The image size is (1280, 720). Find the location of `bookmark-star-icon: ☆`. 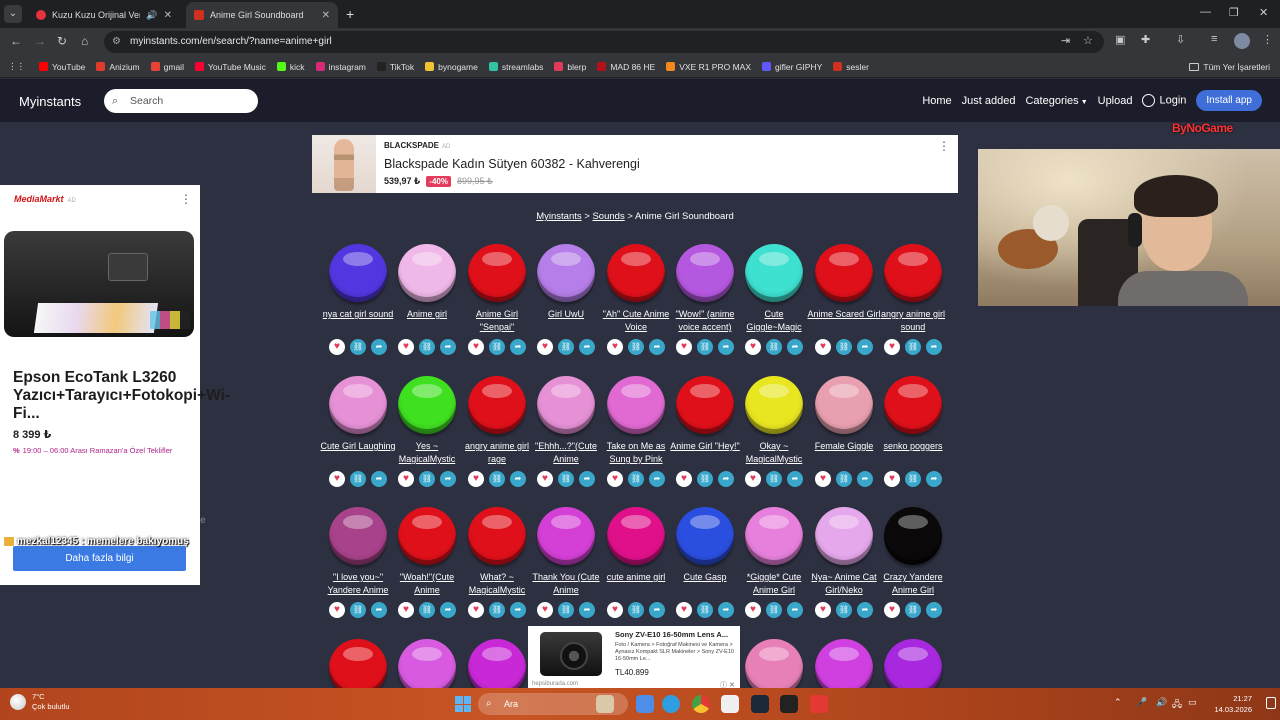

bookmark-star-icon: ☆ is located at coordinates (1088, 40).